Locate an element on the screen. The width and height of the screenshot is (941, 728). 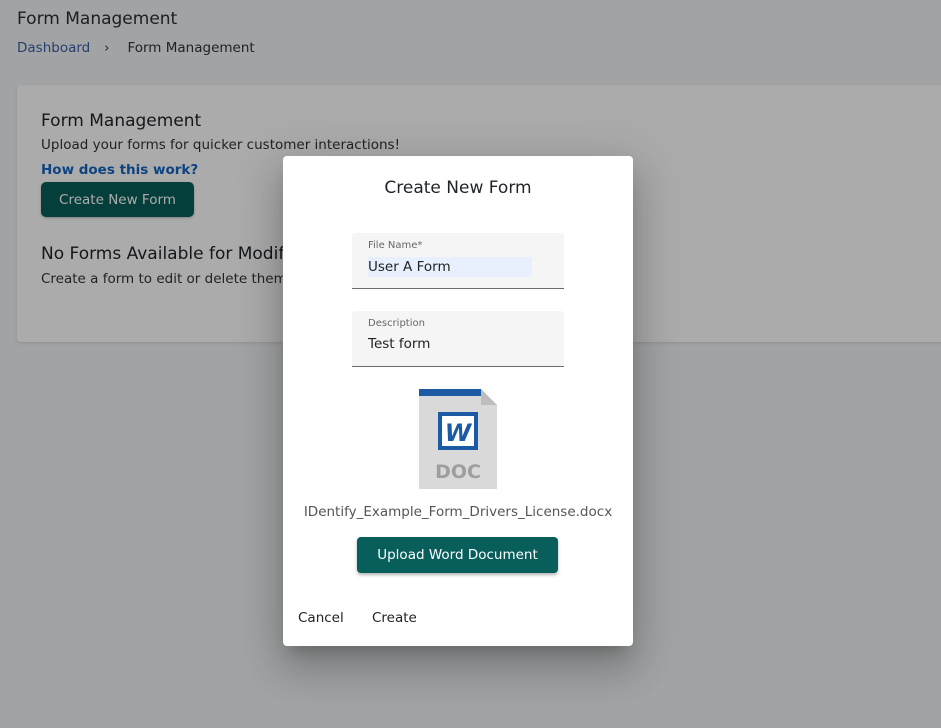
word-doc-icon: W DOC is located at coordinates (458, 439).